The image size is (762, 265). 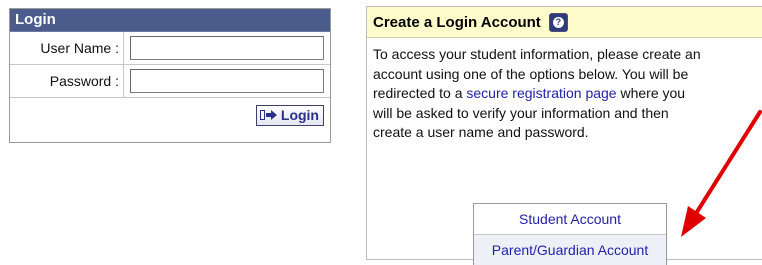 What do you see at coordinates (651, 93) in the screenshot?
I see `instructions-text: where you` at bounding box center [651, 93].